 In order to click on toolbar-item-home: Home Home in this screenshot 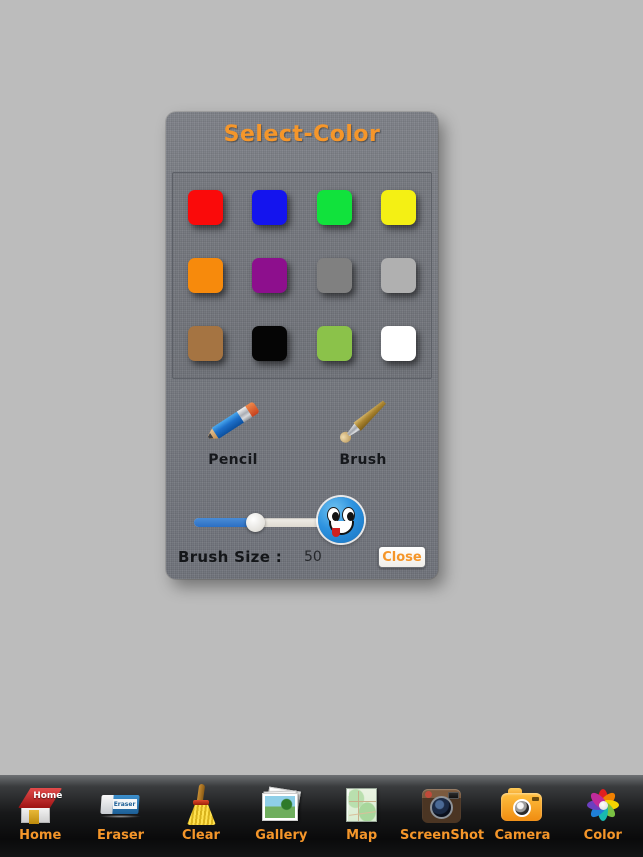, I will do `click(40, 817)`.